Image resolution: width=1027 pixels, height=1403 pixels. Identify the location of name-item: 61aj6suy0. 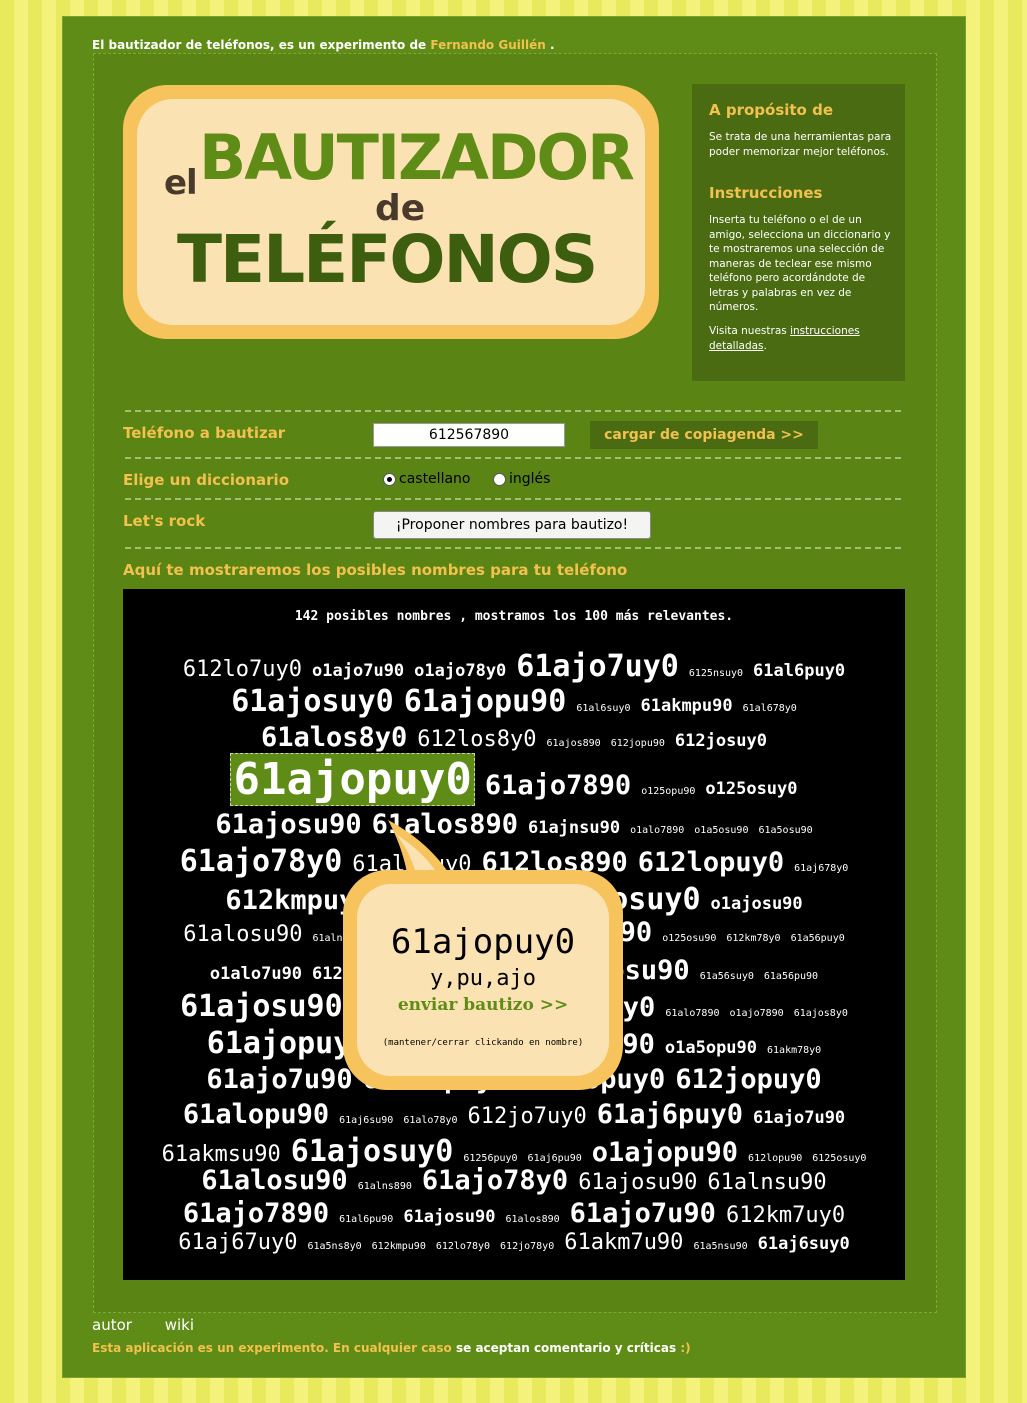
(804, 1244).